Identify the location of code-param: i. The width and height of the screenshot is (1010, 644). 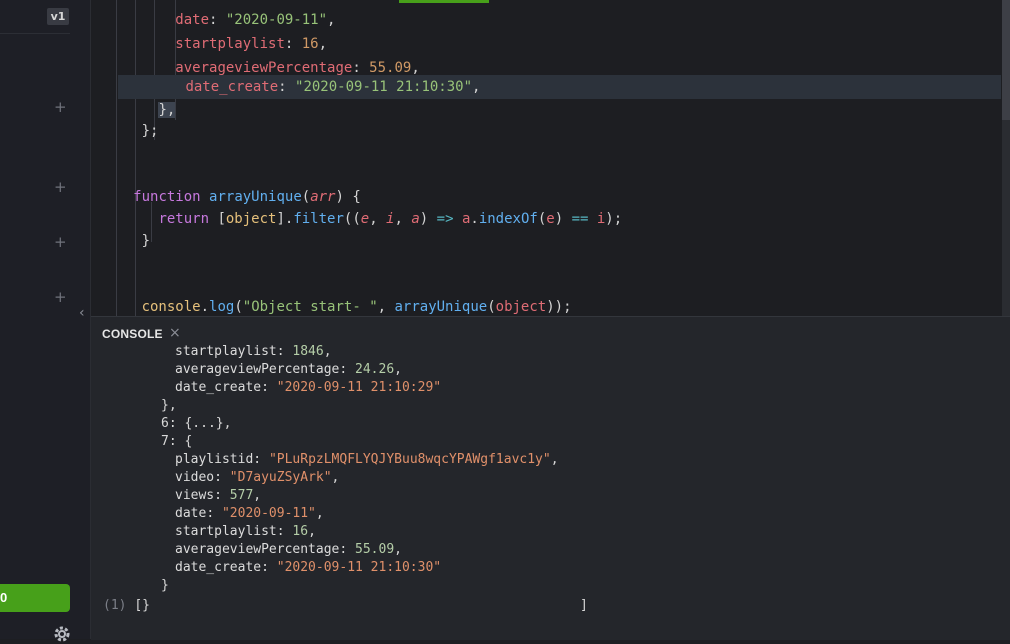
(390, 219).